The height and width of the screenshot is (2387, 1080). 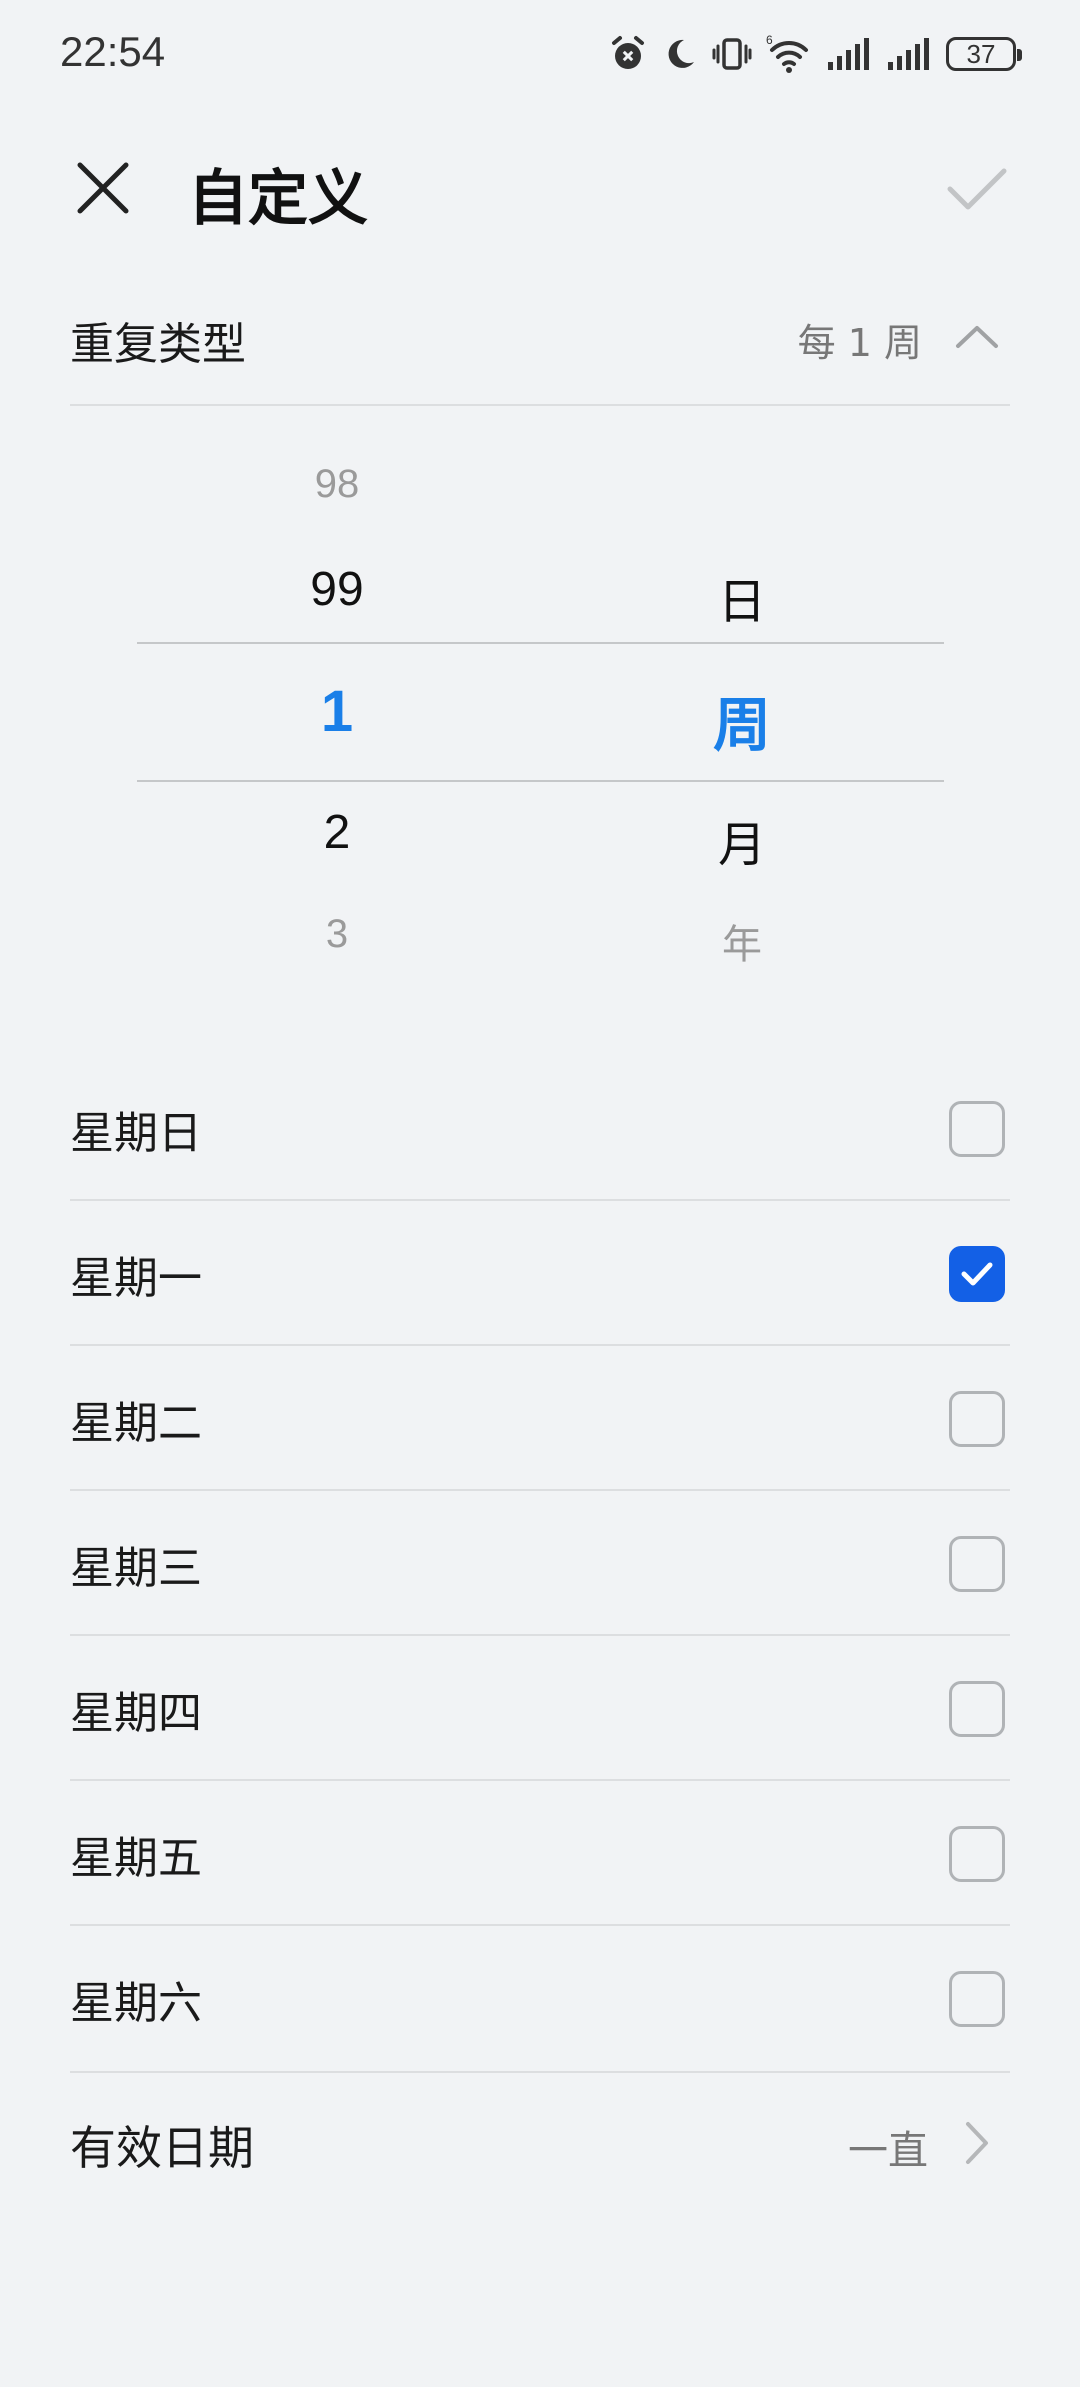 What do you see at coordinates (162, 2148) in the screenshot?
I see `effective-date-label: 有效日期` at bounding box center [162, 2148].